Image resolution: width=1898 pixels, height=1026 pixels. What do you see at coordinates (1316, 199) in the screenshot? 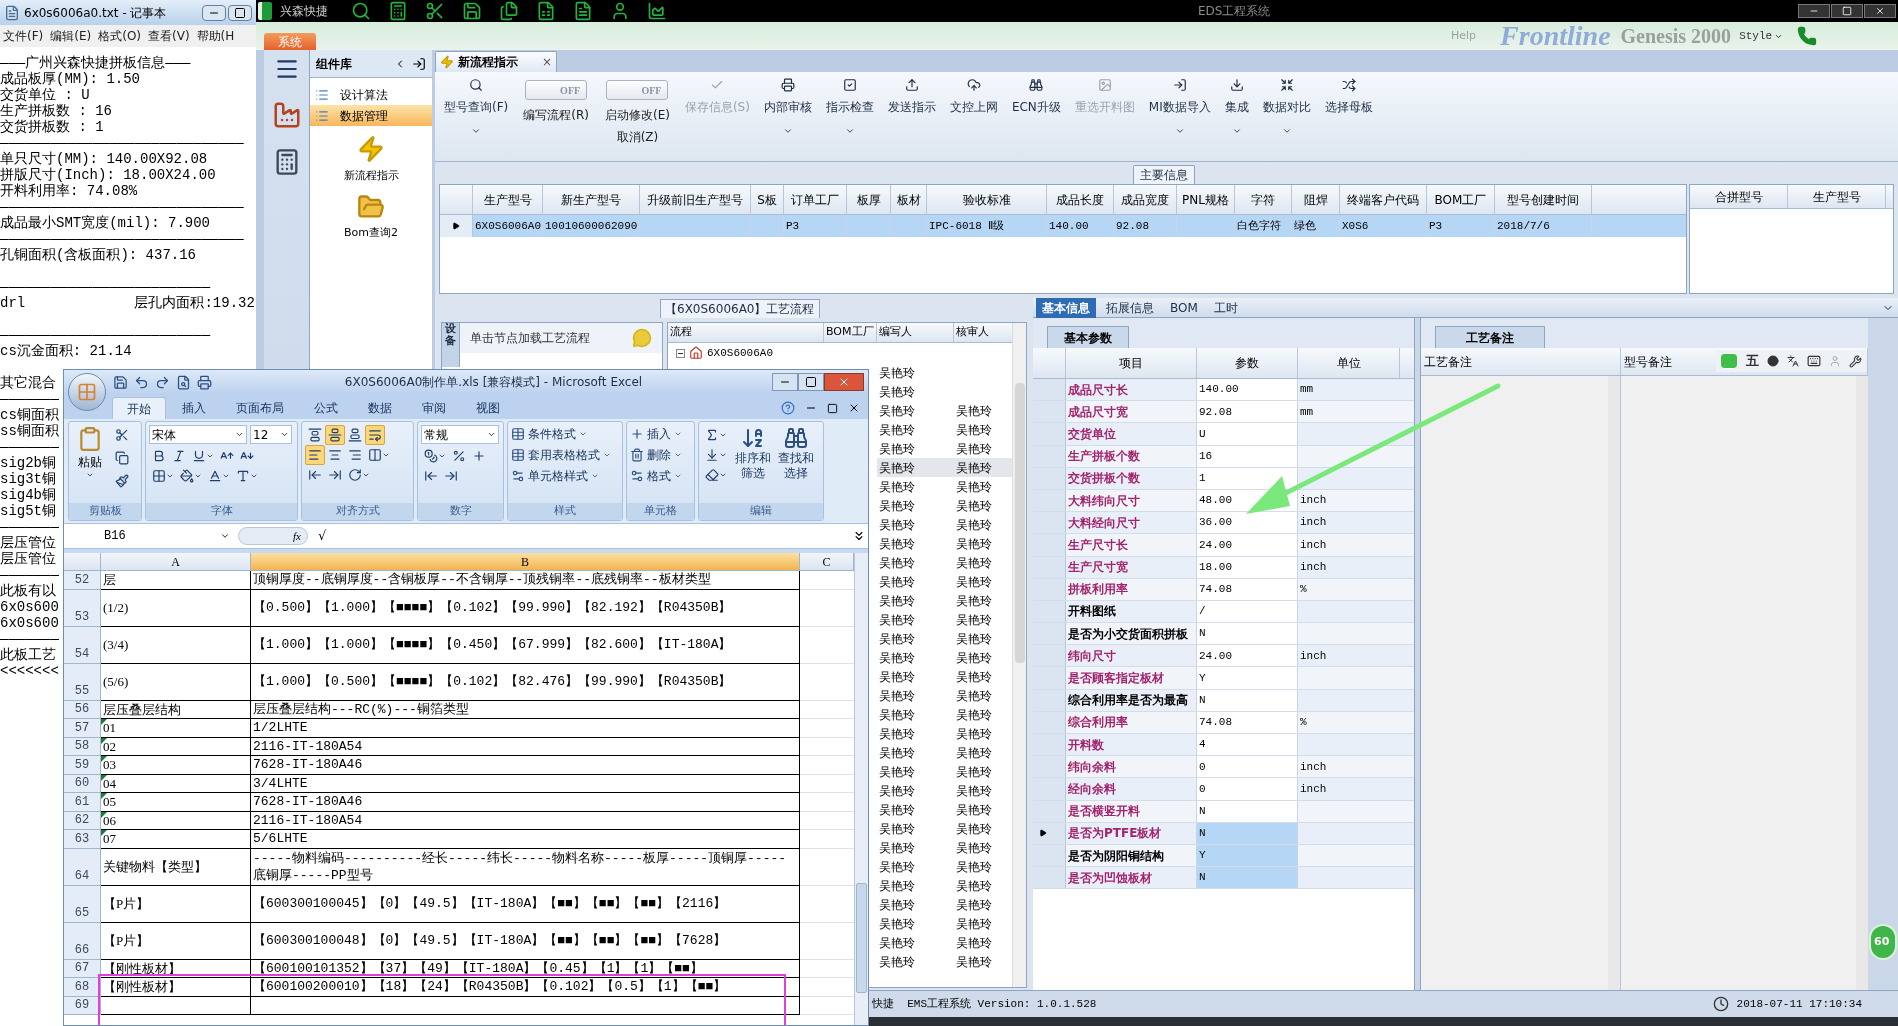
I see `column-header: 阻焊` at bounding box center [1316, 199].